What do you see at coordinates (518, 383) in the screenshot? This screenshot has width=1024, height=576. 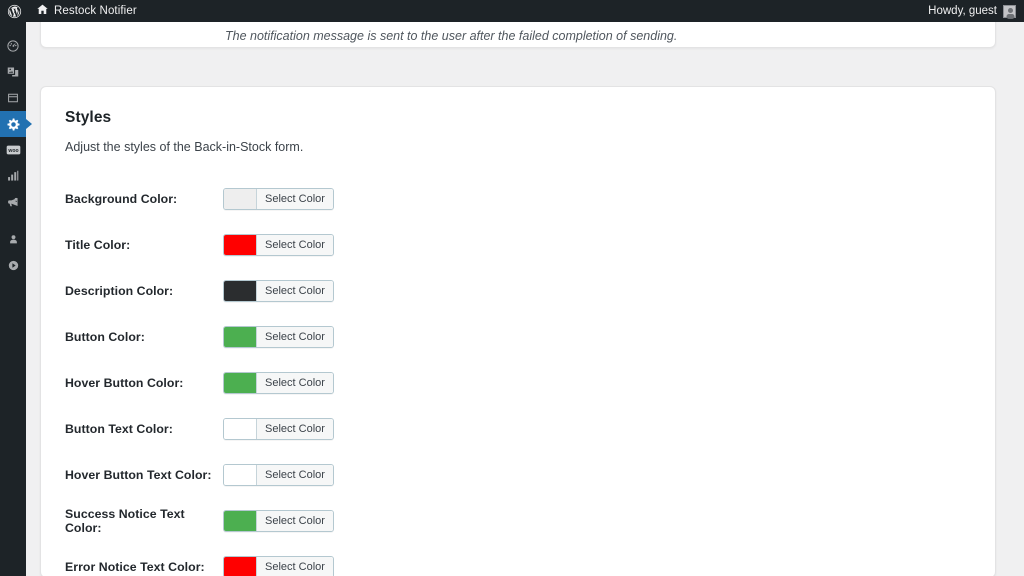 I see `color-field-row: Hover Button Color: Select Color` at bounding box center [518, 383].